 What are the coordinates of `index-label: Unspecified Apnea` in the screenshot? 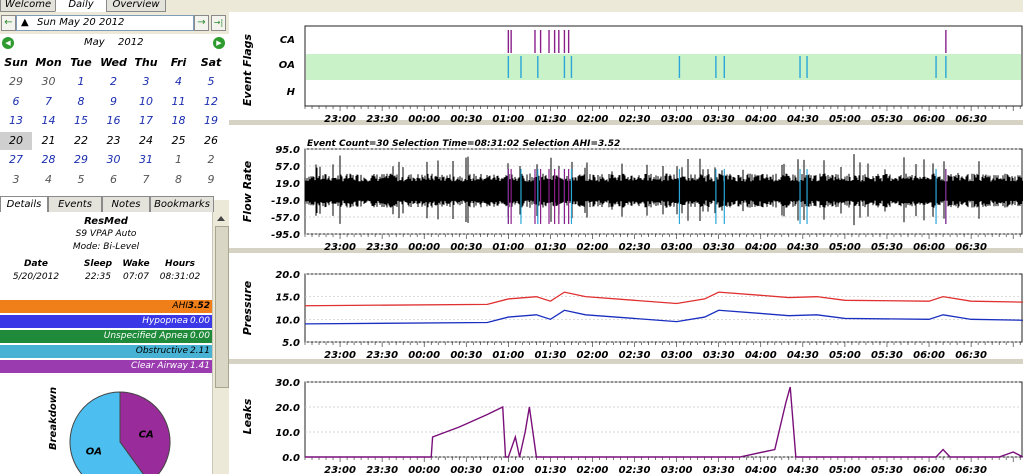 It's located at (145, 336).